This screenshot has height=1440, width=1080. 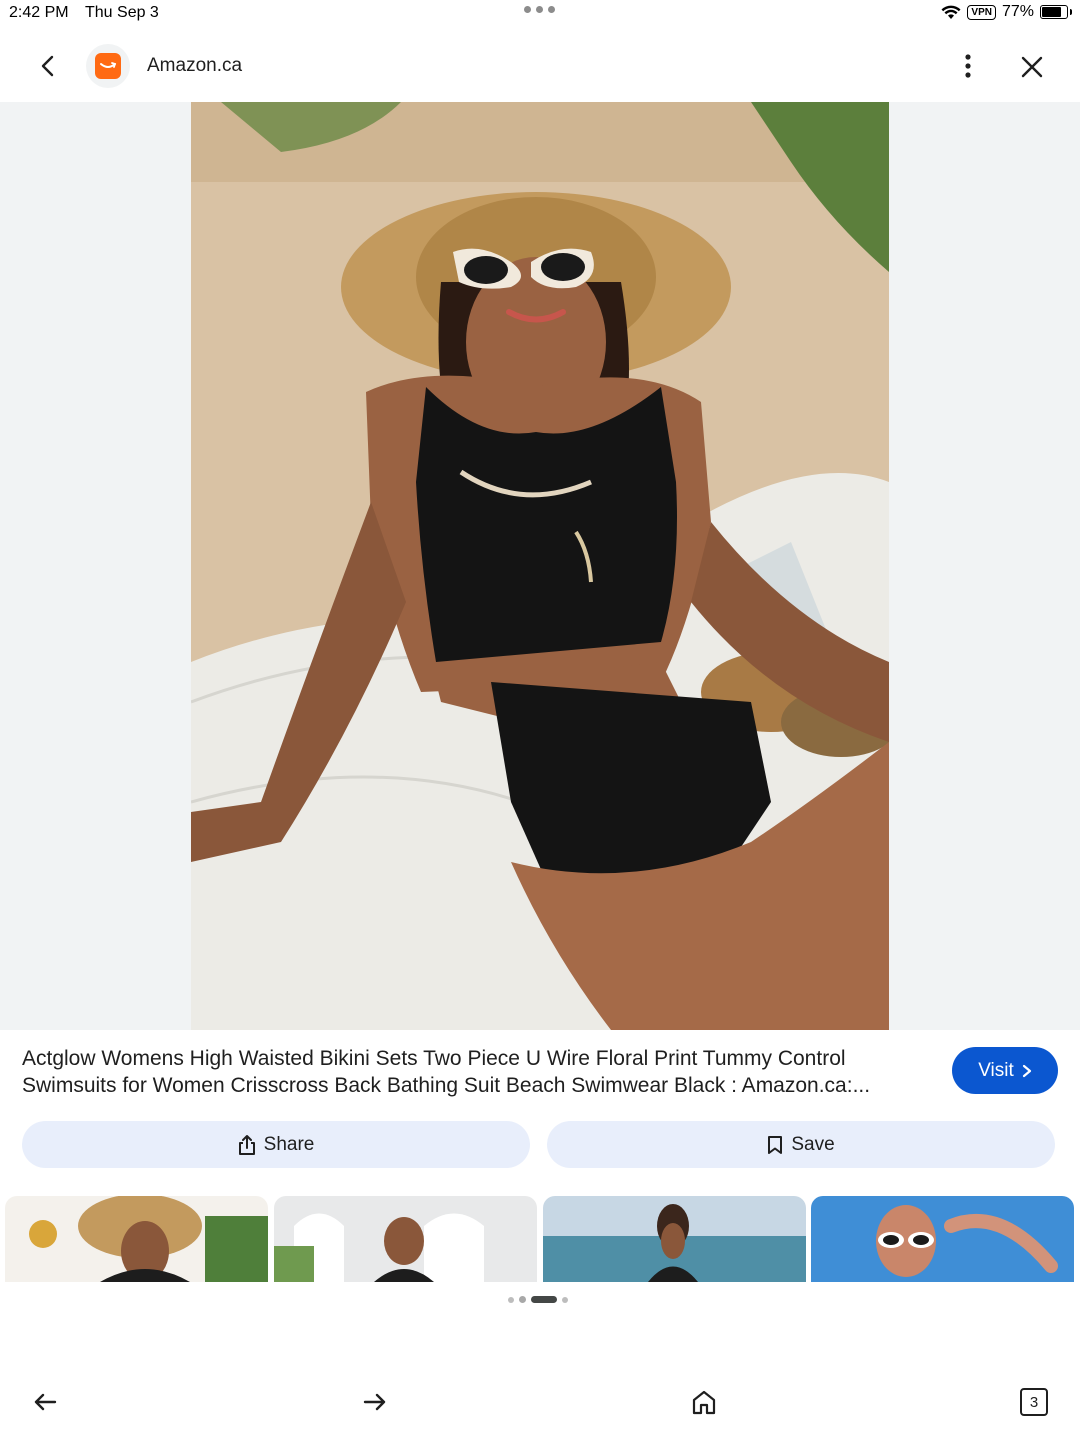 I want to click on visit-button: Visit, so click(x=1005, y=1070).